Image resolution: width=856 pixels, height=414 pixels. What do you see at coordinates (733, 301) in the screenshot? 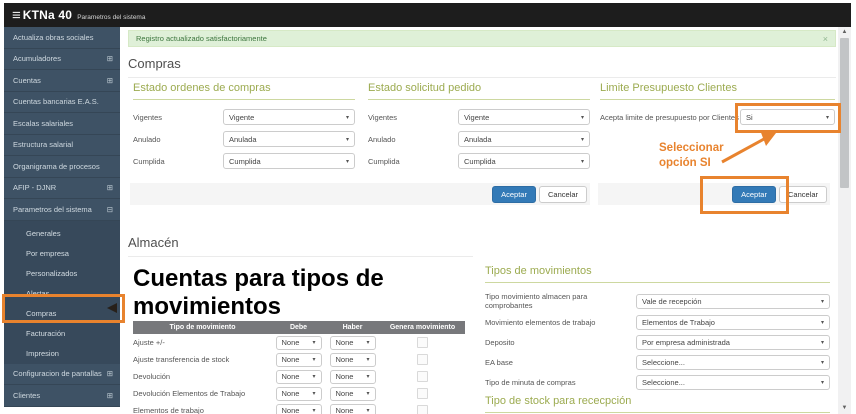
I see `tipo-movimiento-comprobantes-select: Vale de recepción ▾` at bounding box center [733, 301].